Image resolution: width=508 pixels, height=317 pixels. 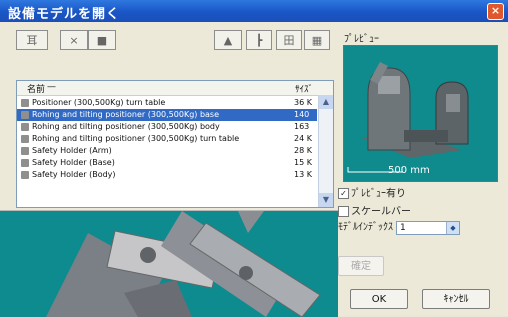 What do you see at coordinates (326, 200) in the screenshot?
I see `scroll-down-icon: ▼` at bounding box center [326, 200].